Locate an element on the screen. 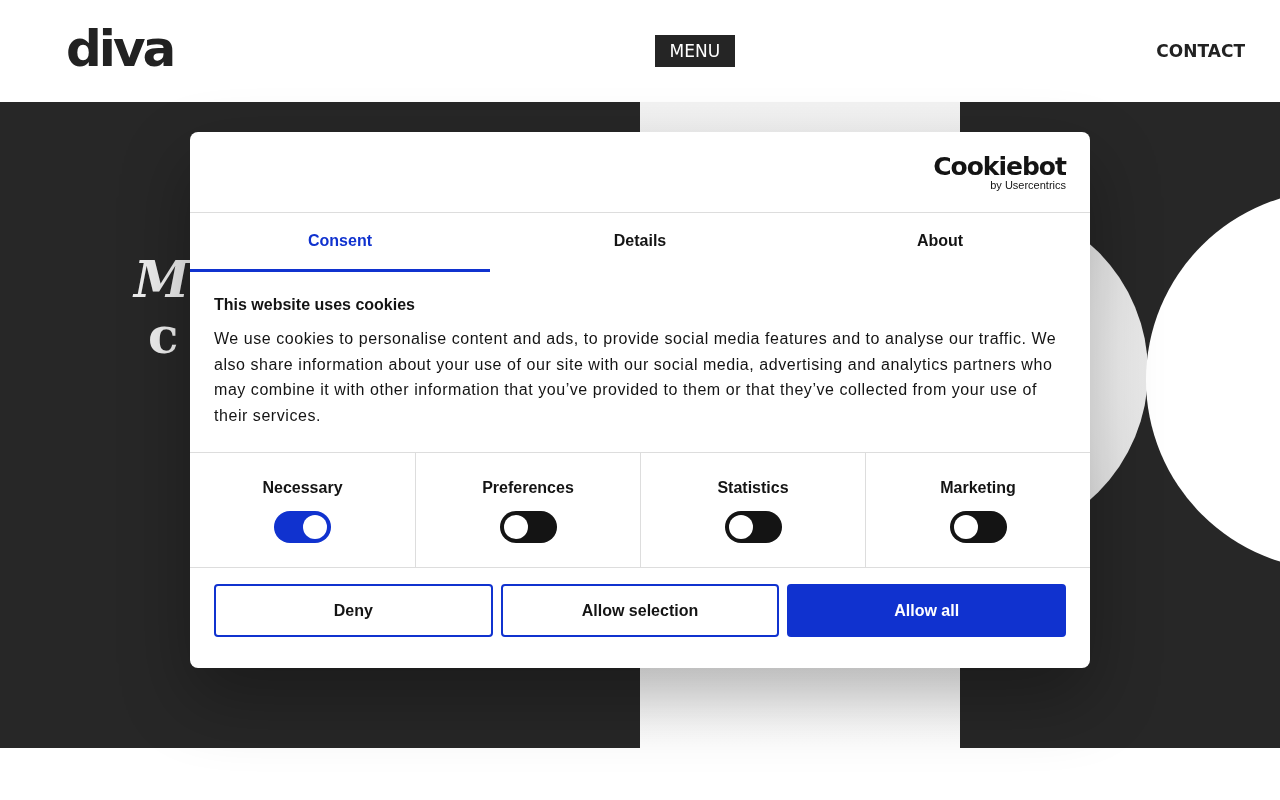  logo-wordmark: diva is located at coordinates (120, 49).